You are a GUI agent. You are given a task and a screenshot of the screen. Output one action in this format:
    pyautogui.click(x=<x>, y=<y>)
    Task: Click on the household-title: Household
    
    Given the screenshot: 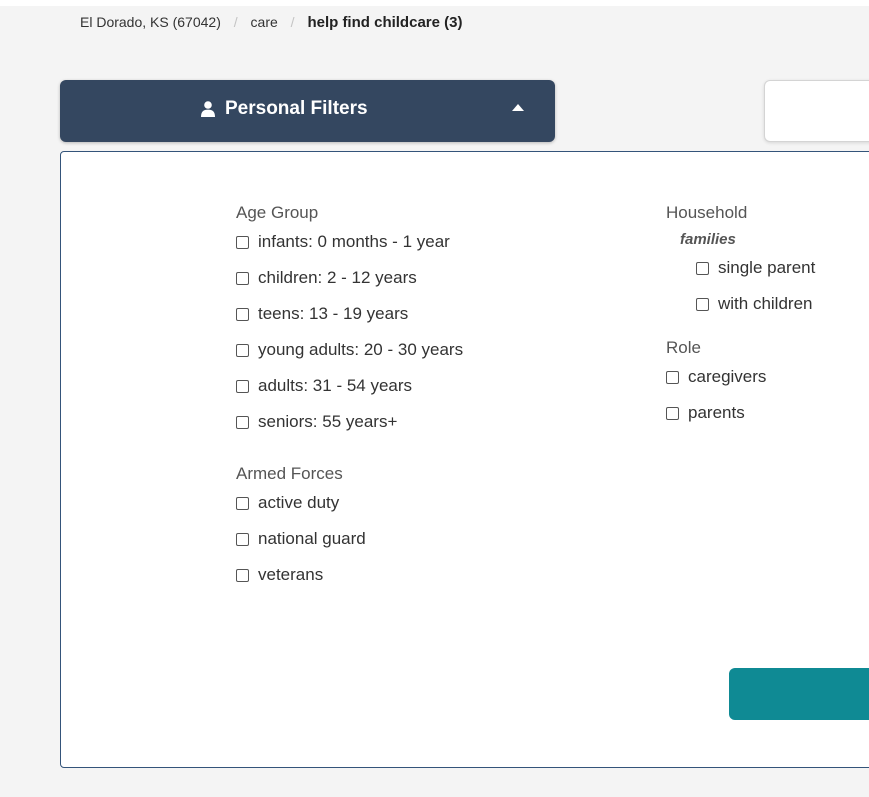 What is the action you would take?
    pyautogui.click(x=707, y=212)
    